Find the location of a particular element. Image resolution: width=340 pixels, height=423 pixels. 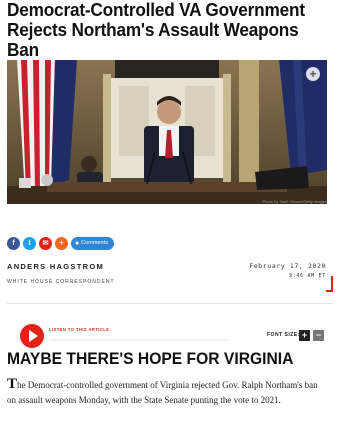

font-increase-button: + is located at coordinates (304, 335).